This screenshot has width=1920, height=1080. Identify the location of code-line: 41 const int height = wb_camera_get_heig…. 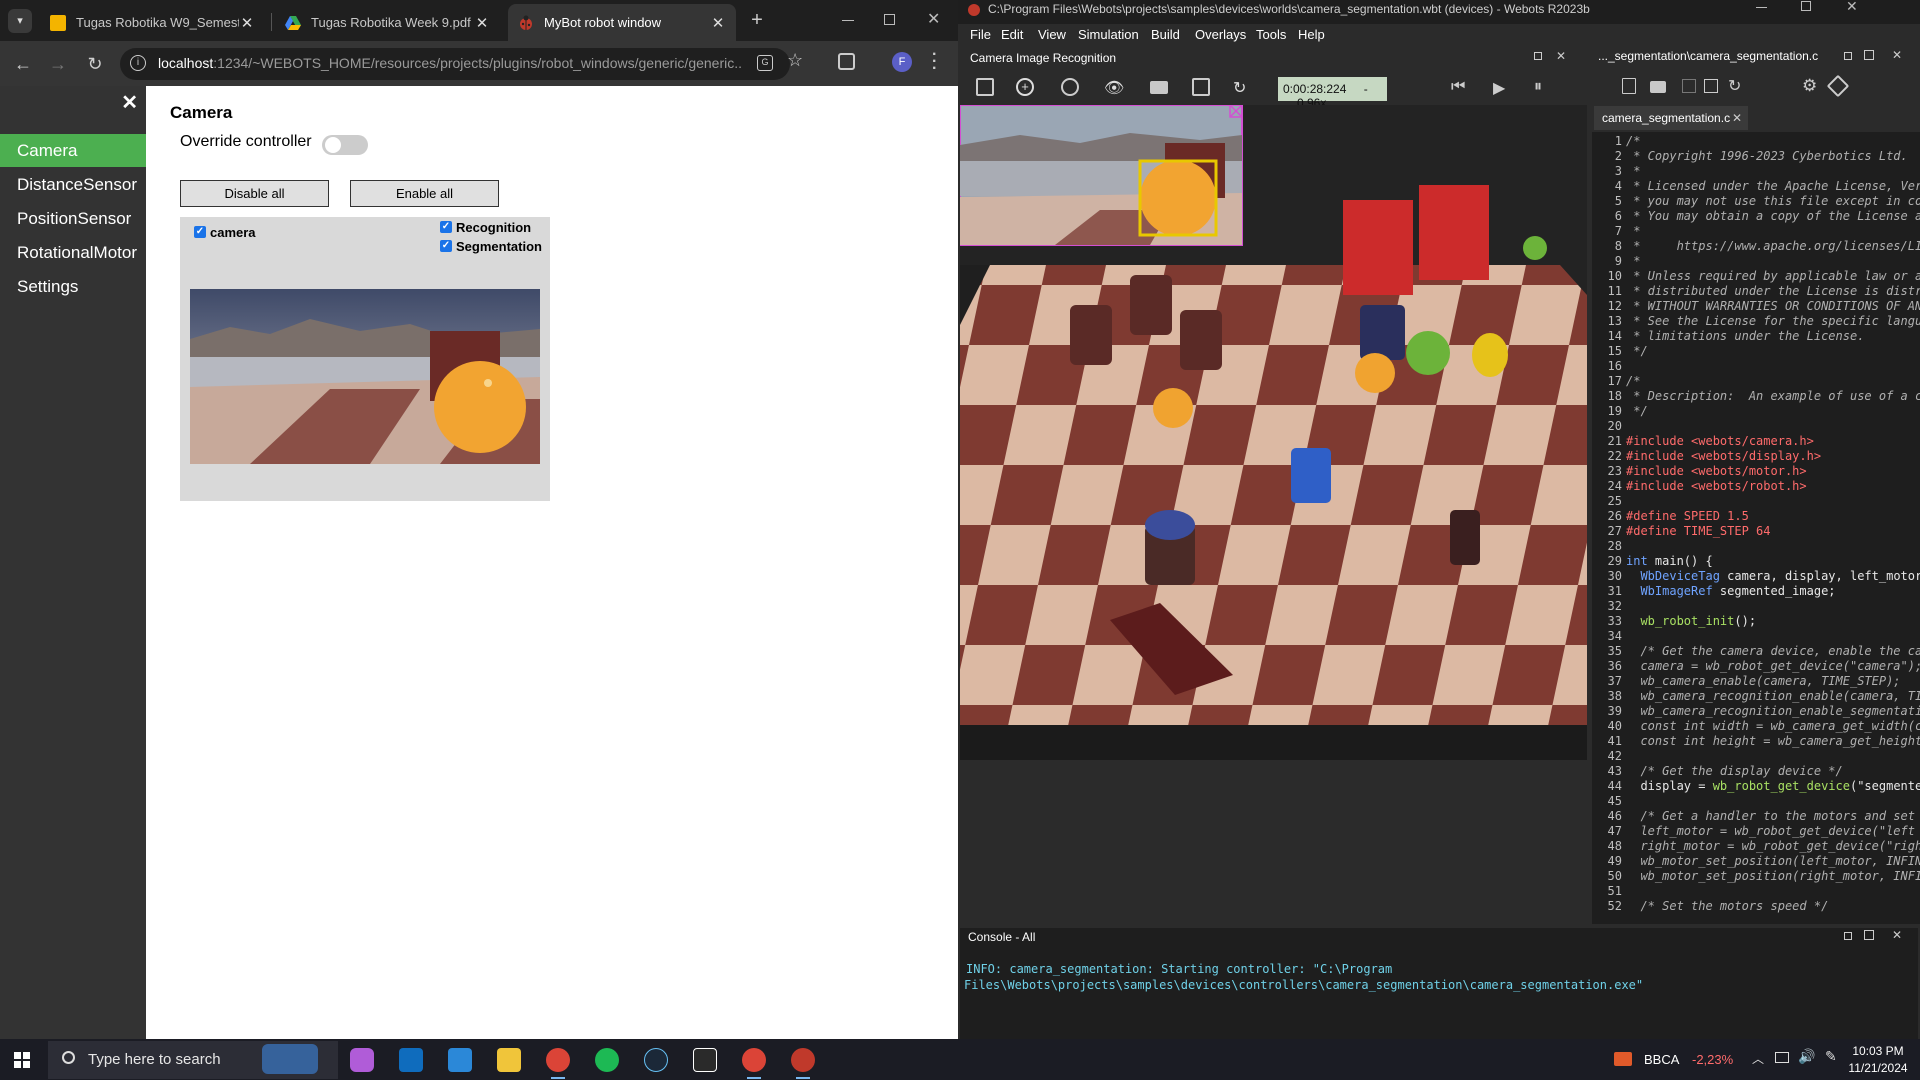
(1756, 741).